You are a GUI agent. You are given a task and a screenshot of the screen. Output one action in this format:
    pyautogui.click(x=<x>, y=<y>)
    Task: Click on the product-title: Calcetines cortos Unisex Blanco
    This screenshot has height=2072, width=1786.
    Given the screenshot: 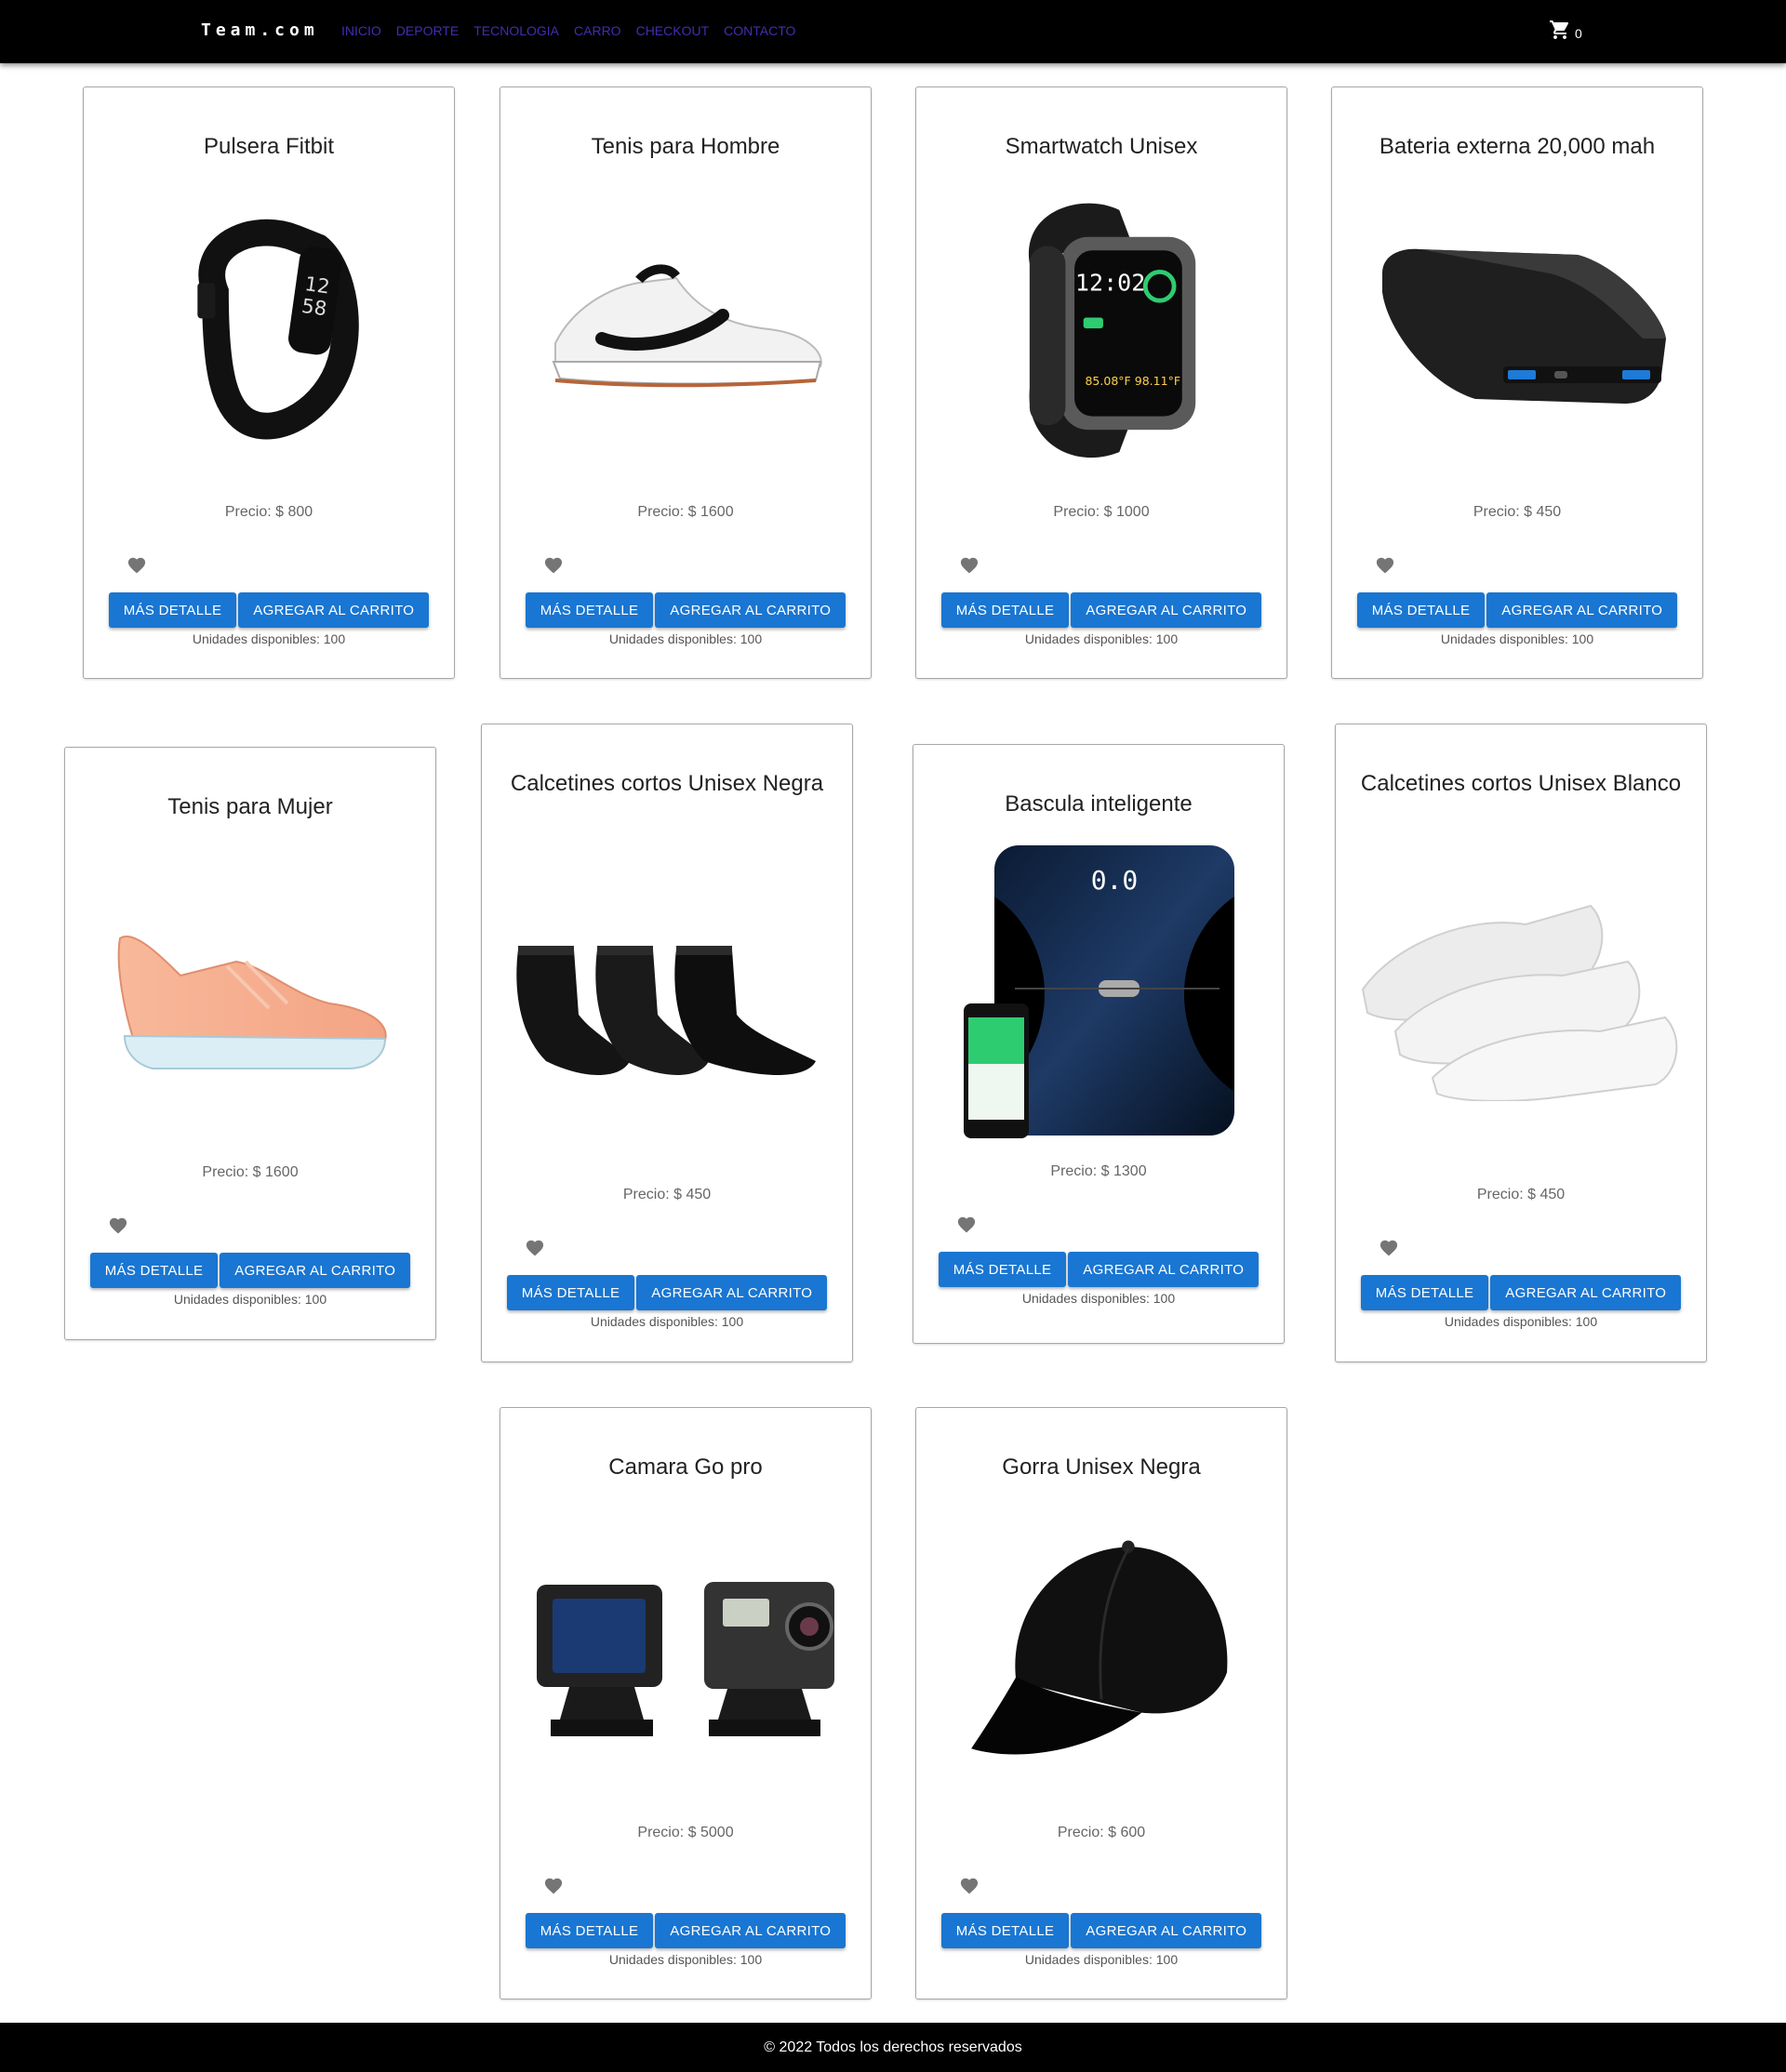 What is the action you would take?
    pyautogui.click(x=1521, y=783)
    